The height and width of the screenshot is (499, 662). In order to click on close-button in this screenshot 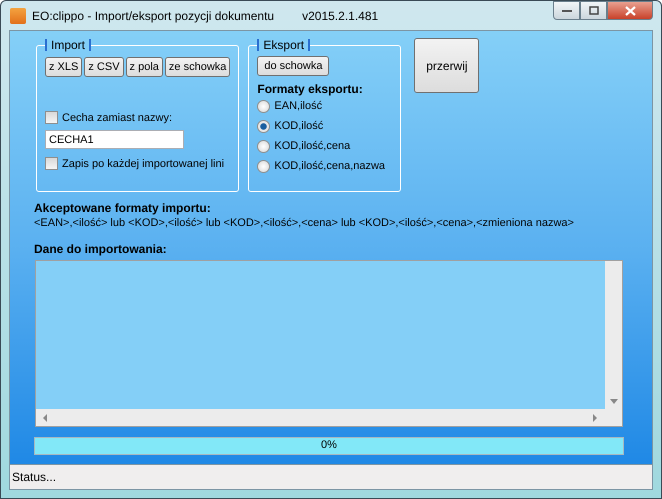, I will do `click(630, 10)`.